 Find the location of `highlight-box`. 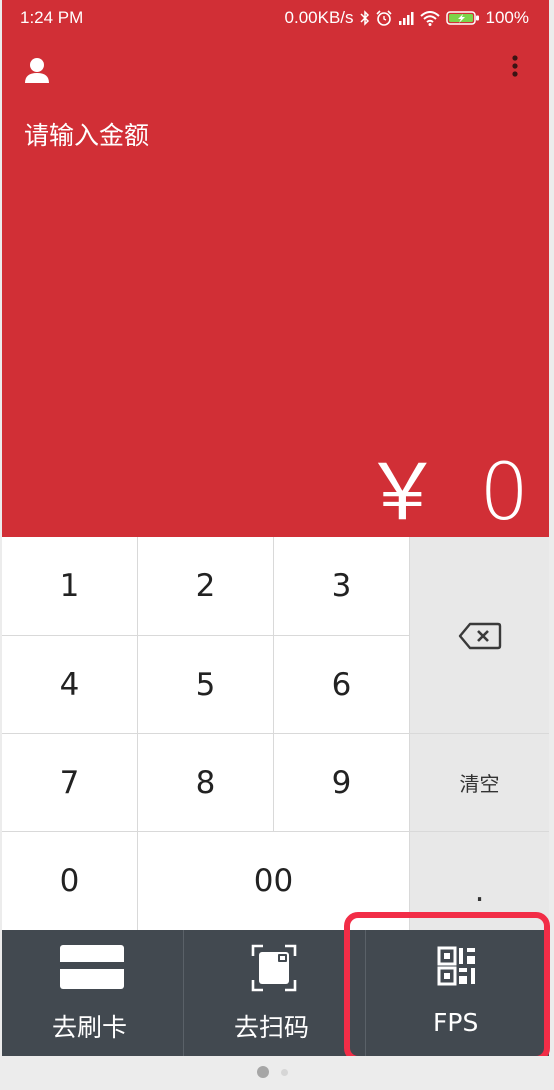

highlight-box is located at coordinates (447, 987).